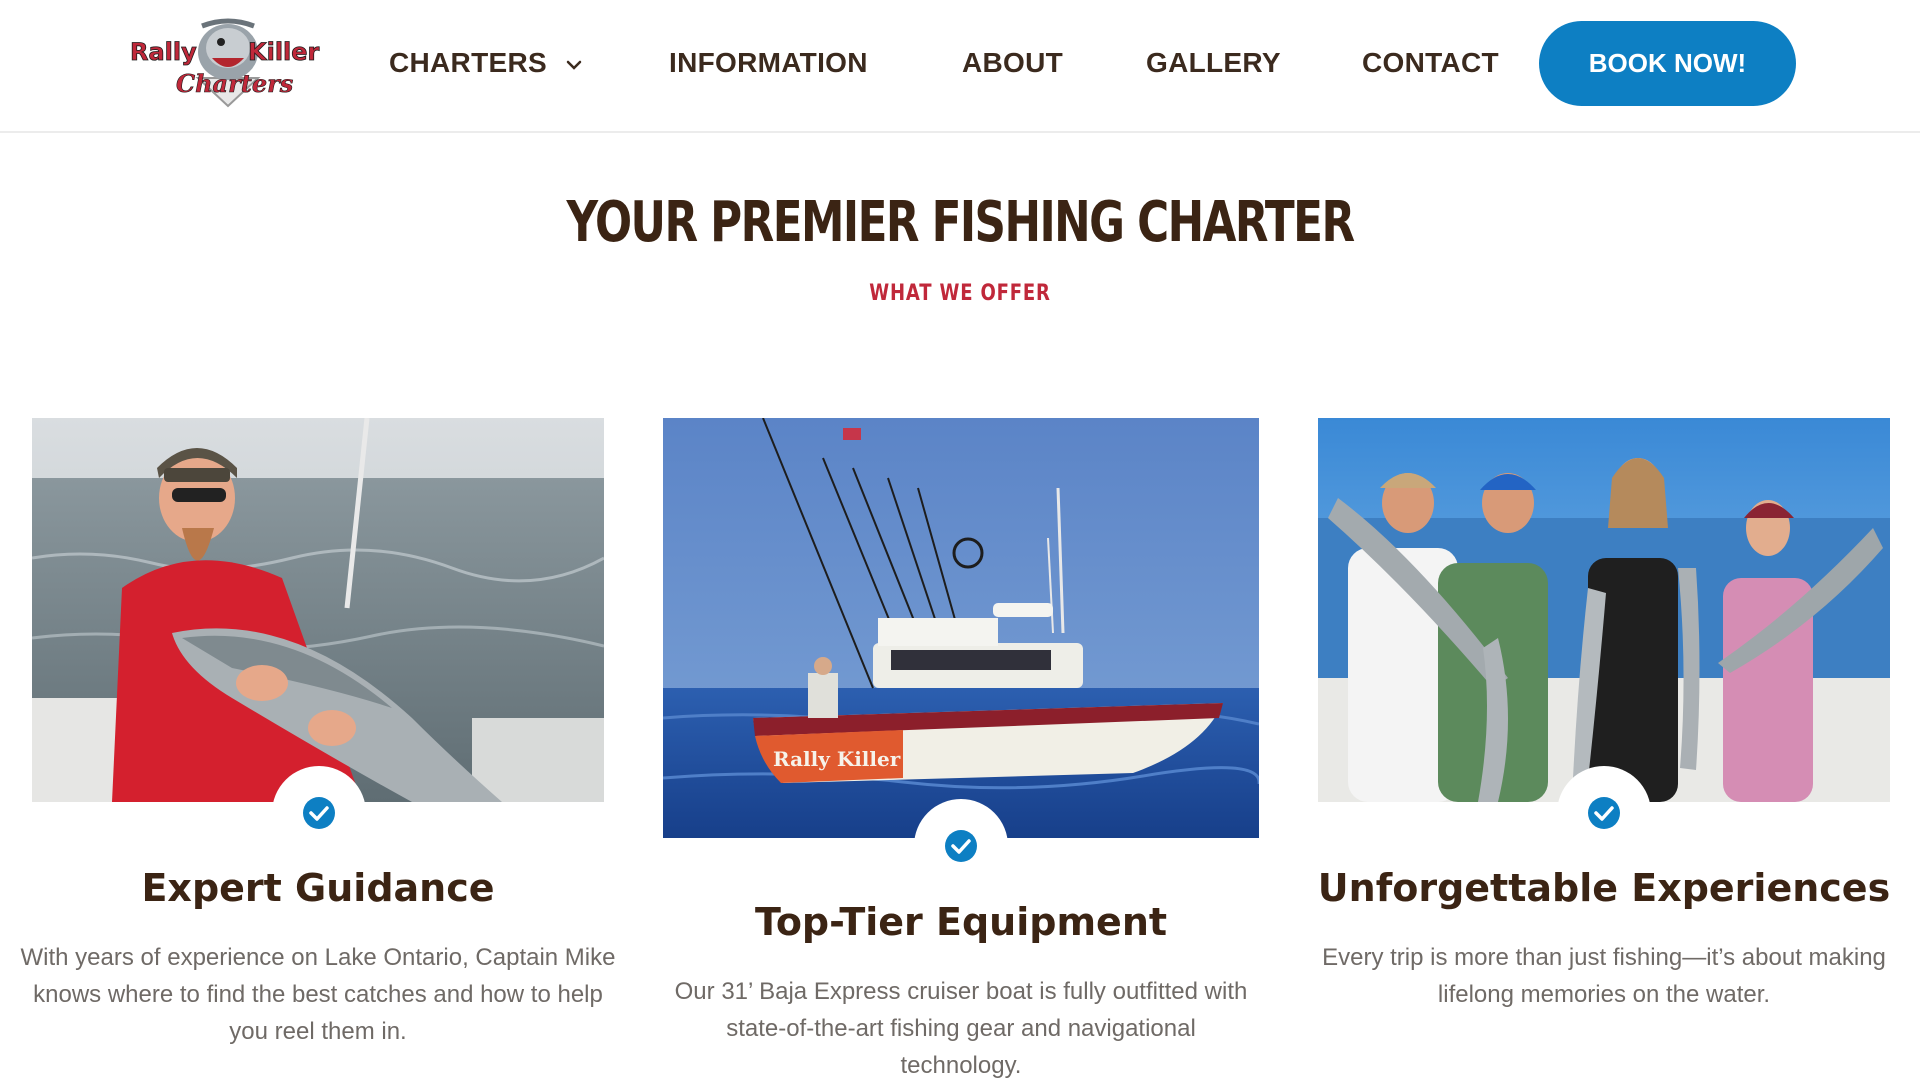 The width and height of the screenshot is (1920, 1084). Describe the element at coordinates (1430, 63) in the screenshot. I see `nav-item-contact: CONTACT` at that location.